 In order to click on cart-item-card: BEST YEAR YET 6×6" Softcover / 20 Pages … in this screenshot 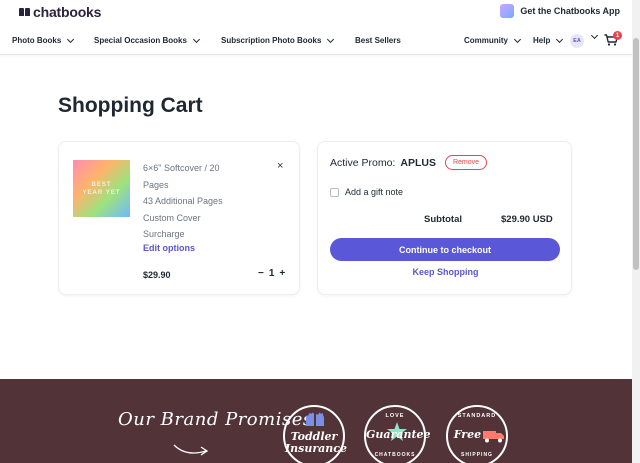, I will do `click(179, 218)`.